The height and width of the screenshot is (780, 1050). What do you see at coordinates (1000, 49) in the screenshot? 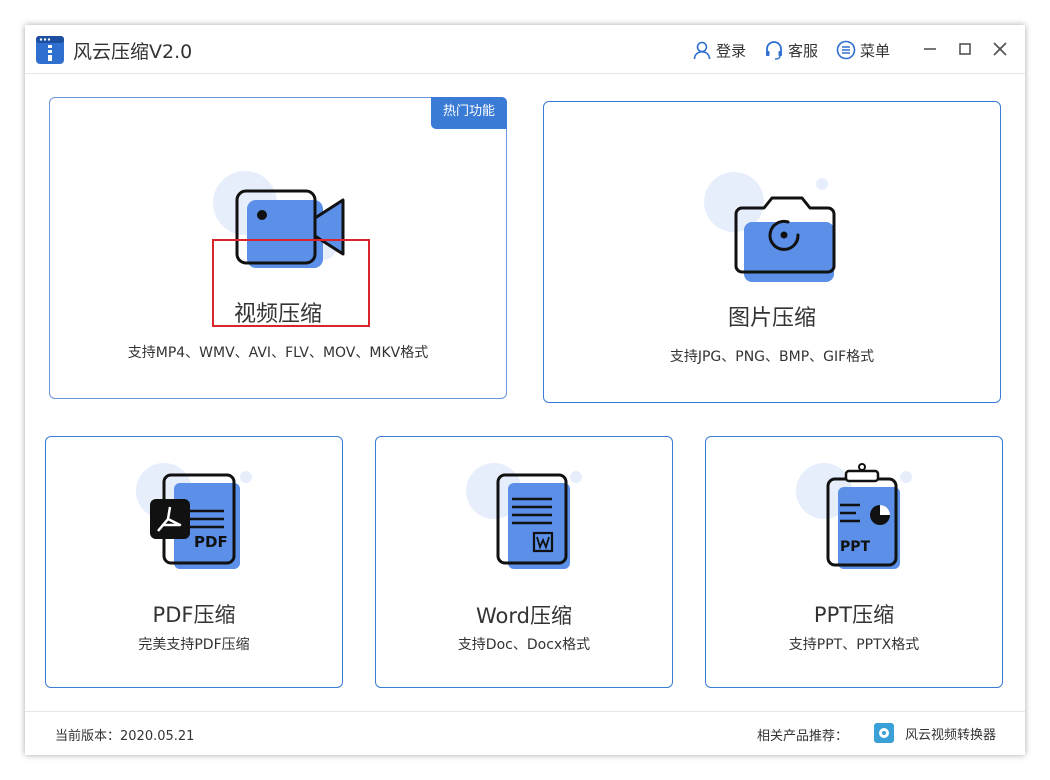
I see `close-icon` at bounding box center [1000, 49].